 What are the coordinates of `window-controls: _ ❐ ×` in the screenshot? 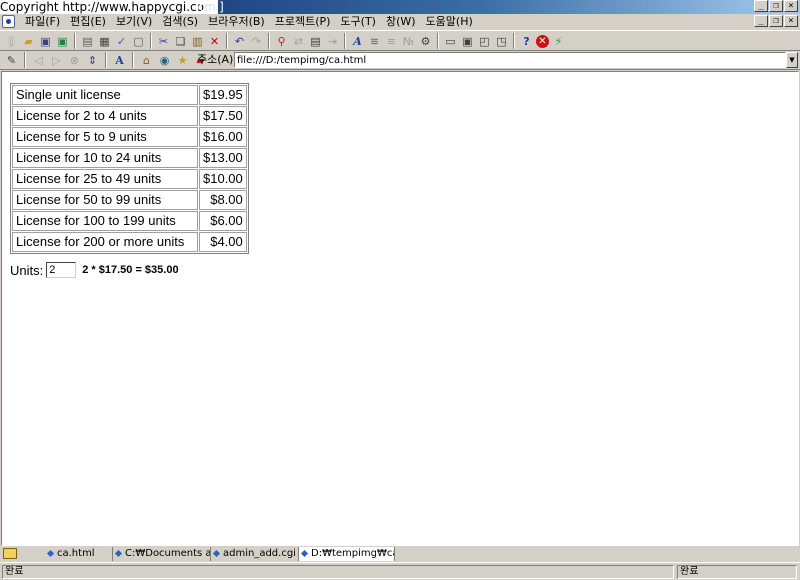 It's located at (776, 6).